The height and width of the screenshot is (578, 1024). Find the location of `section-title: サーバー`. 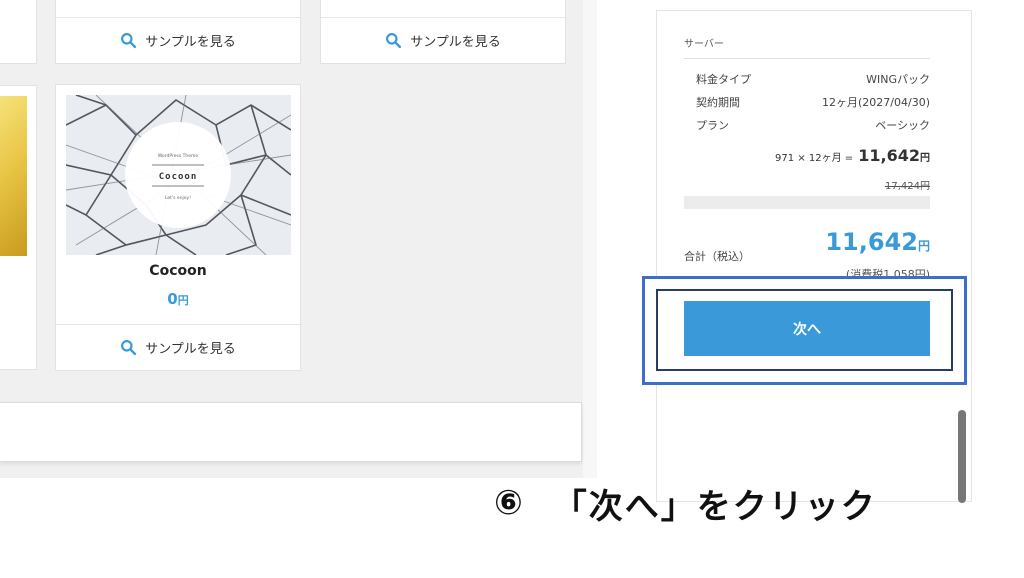

section-title: サーバー is located at coordinates (704, 44).